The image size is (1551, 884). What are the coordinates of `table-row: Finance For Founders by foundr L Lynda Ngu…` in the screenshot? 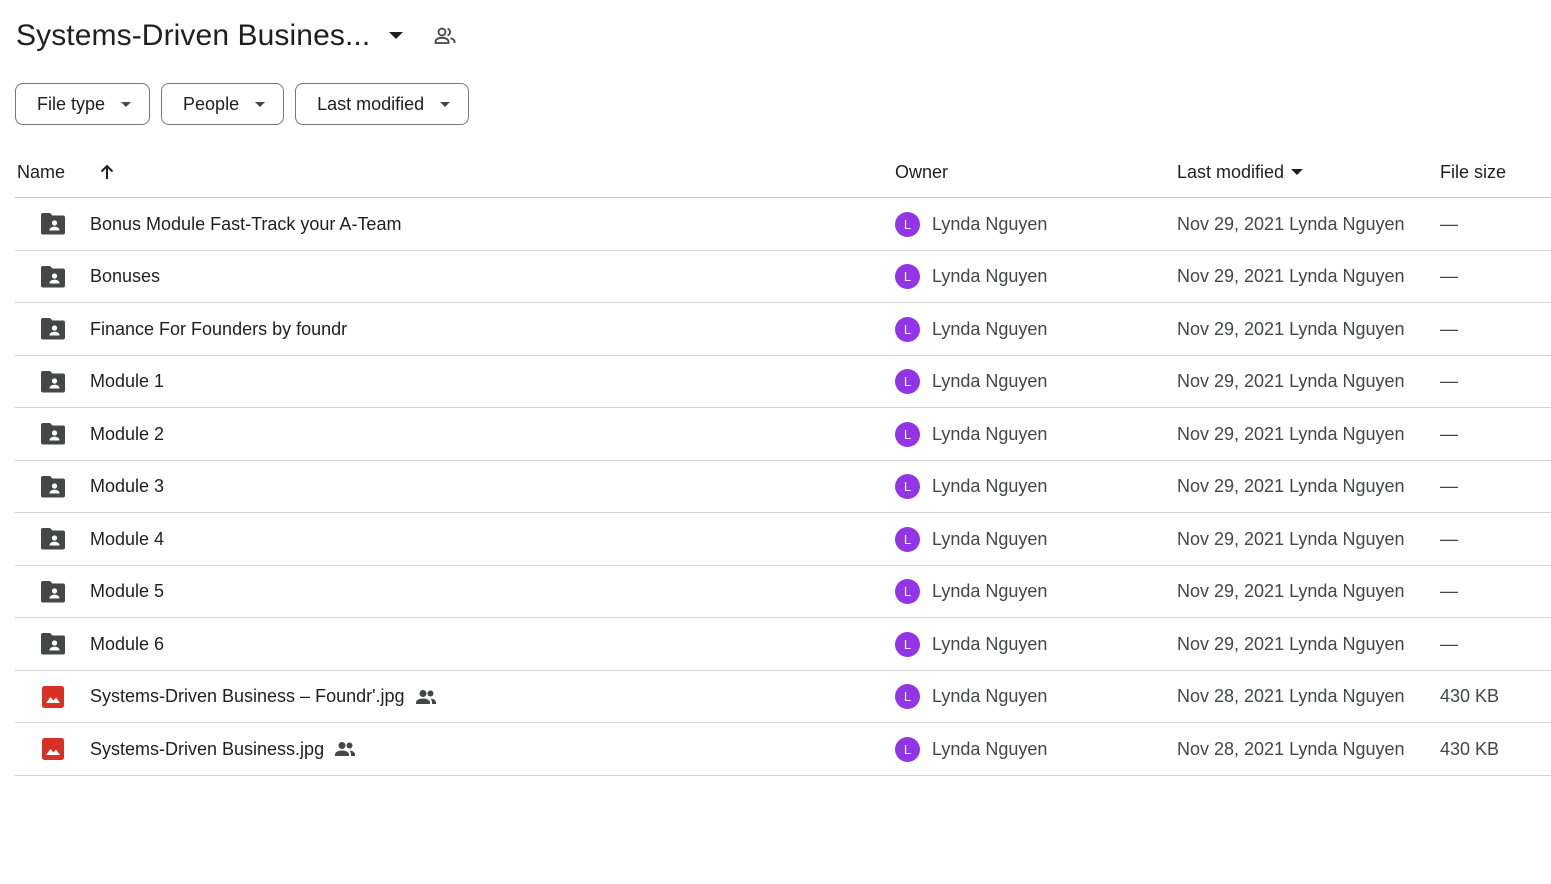 It's located at (783, 329).